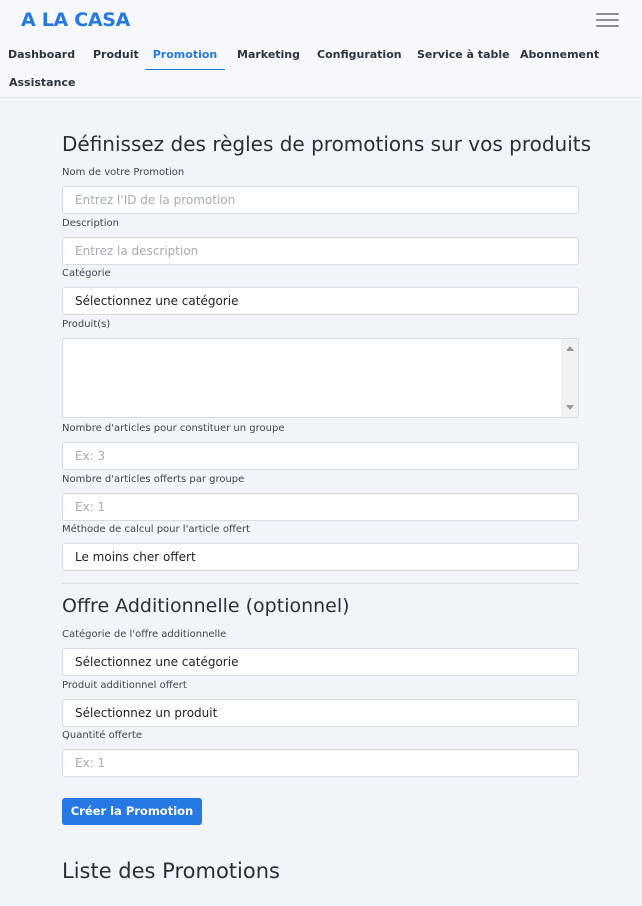  Describe the element at coordinates (185, 56) in the screenshot. I see `nav-item-promotion: Promotion` at that location.